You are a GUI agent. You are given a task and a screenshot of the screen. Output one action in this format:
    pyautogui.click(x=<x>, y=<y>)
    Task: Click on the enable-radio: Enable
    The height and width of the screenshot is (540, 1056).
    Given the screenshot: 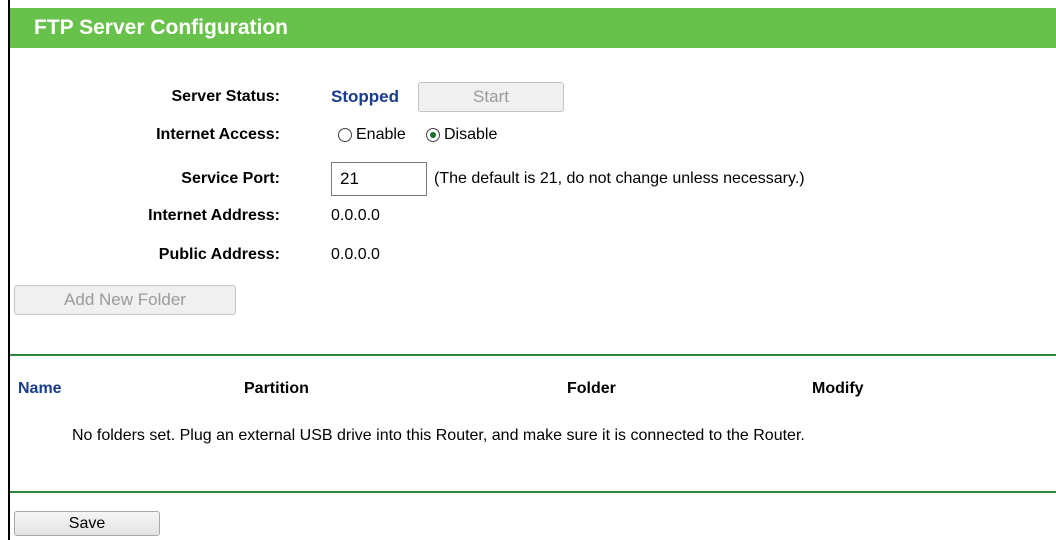 What is the action you would take?
    pyautogui.click(x=372, y=135)
    